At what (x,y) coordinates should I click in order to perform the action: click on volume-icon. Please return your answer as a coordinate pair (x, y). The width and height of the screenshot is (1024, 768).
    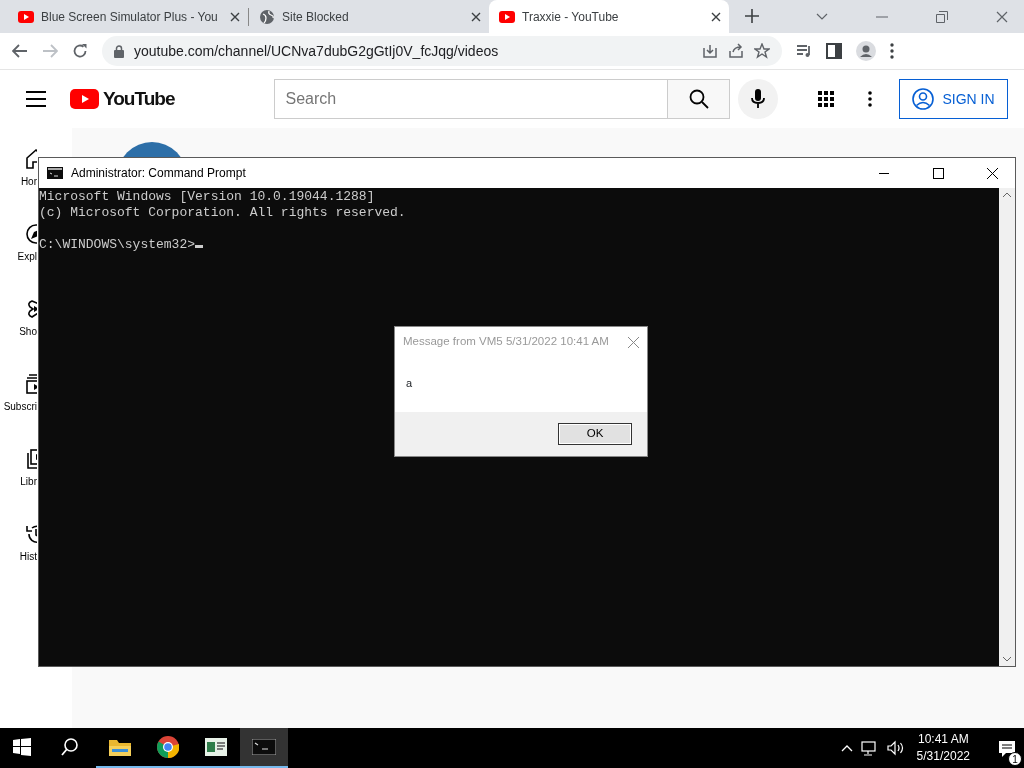
    Looking at the image, I should click on (895, 748).